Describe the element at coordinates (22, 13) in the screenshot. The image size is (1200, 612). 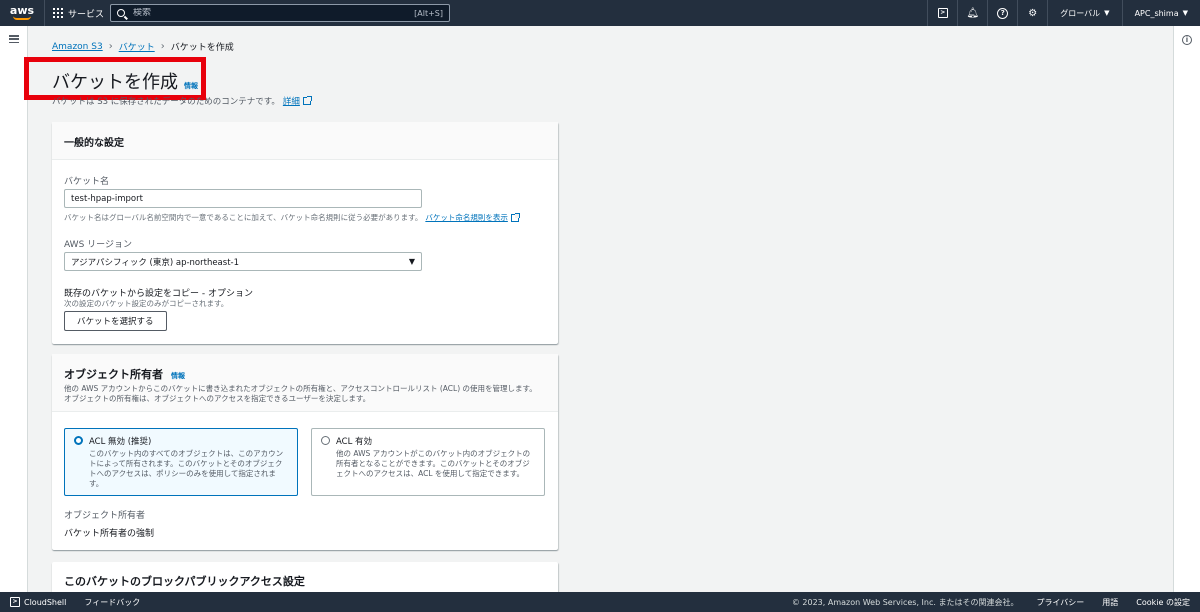
I see `aws-logo: aws` at that location.